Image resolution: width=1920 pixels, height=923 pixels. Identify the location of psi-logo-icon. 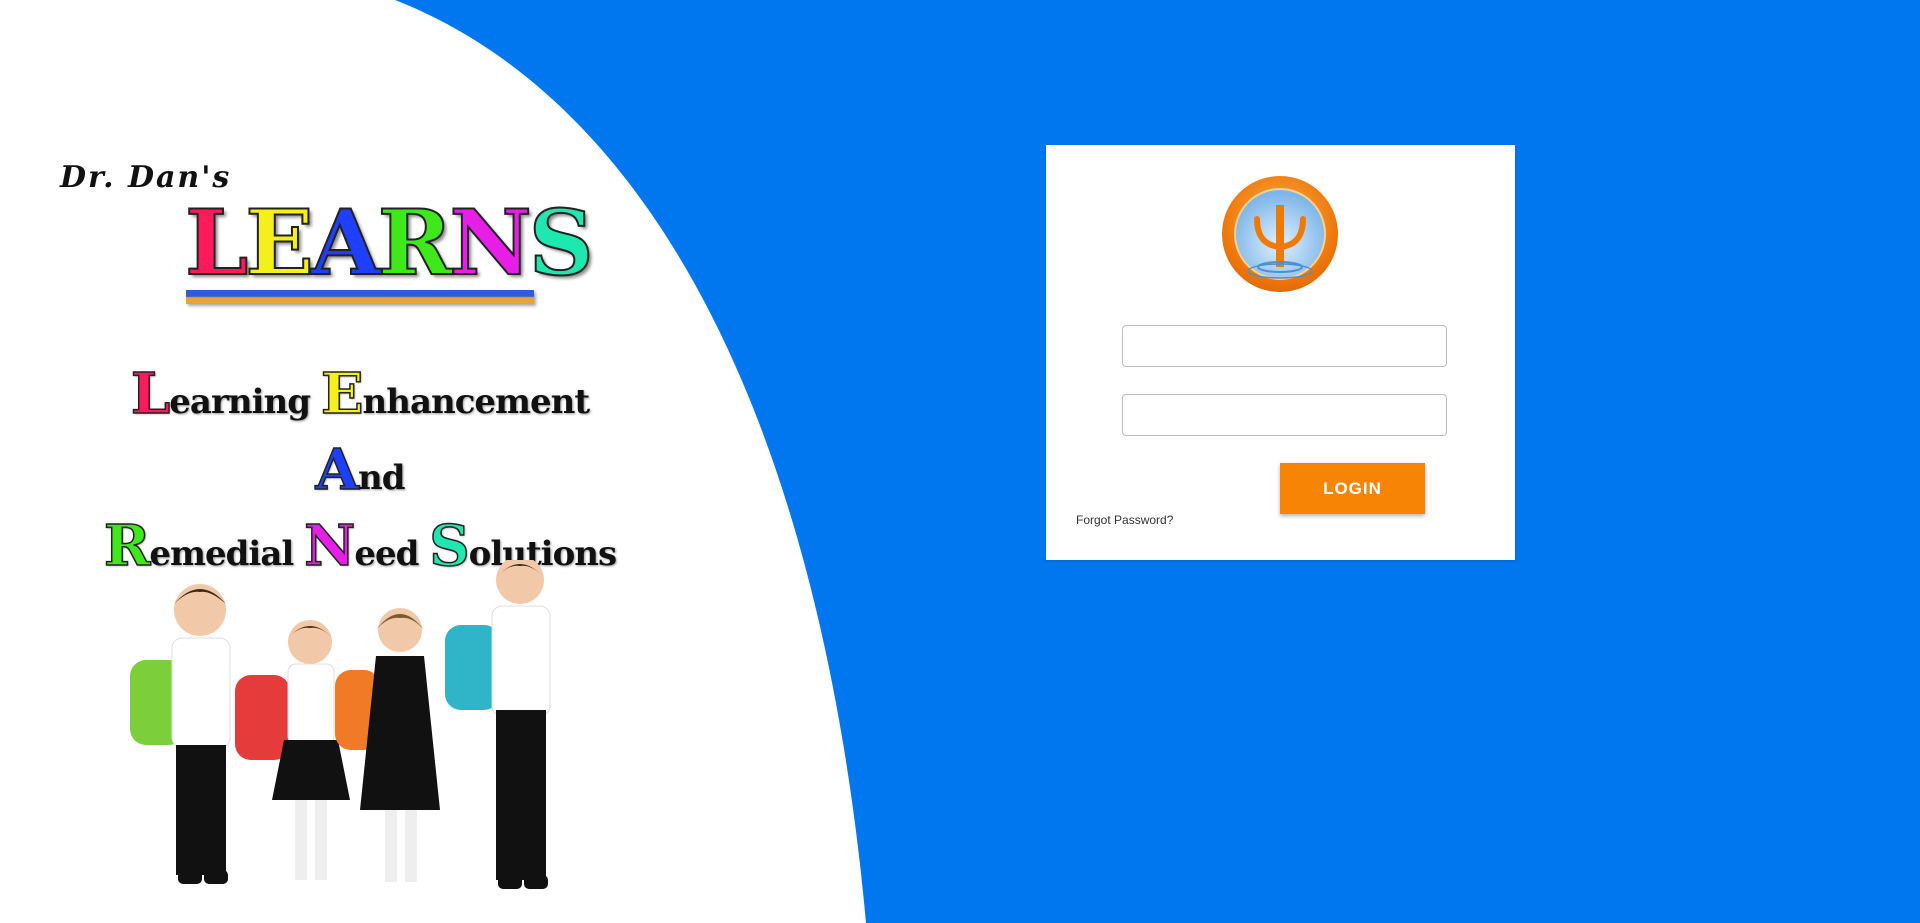
(1280, 234).